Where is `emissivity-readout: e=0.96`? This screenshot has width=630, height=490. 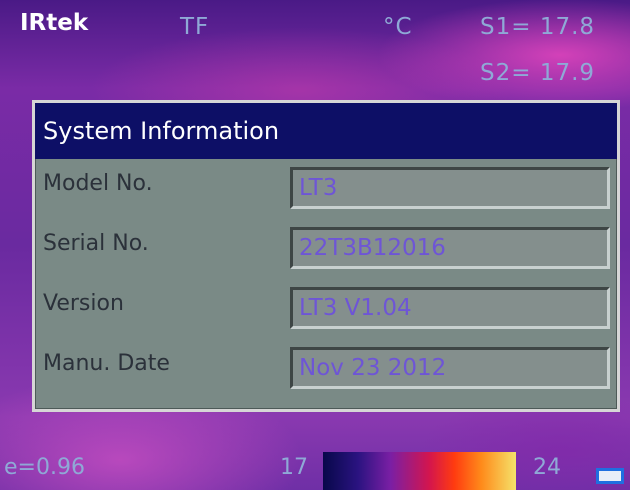 emissivity-readout: e=0.96 is located at coordinates (44, 467).